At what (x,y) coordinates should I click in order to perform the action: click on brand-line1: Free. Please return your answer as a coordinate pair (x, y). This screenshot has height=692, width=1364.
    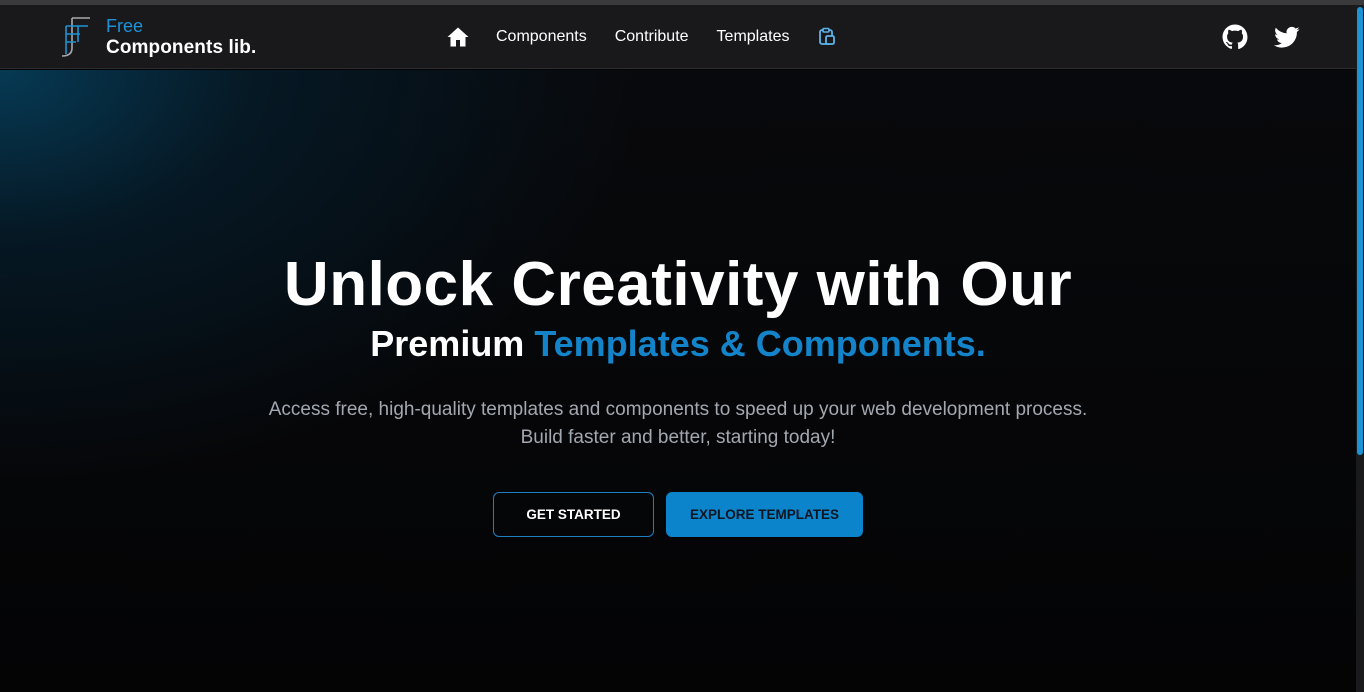
    Looking at the image, I should click on (125, 26).